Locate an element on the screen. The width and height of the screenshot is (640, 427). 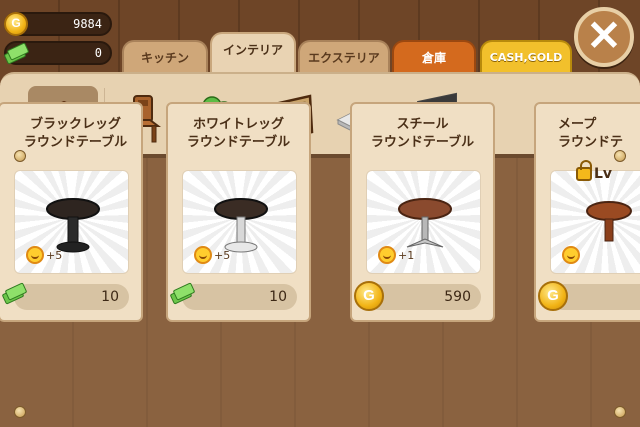
item-name-line1: ホワイトレッグ is located at coordinates (238, 124).